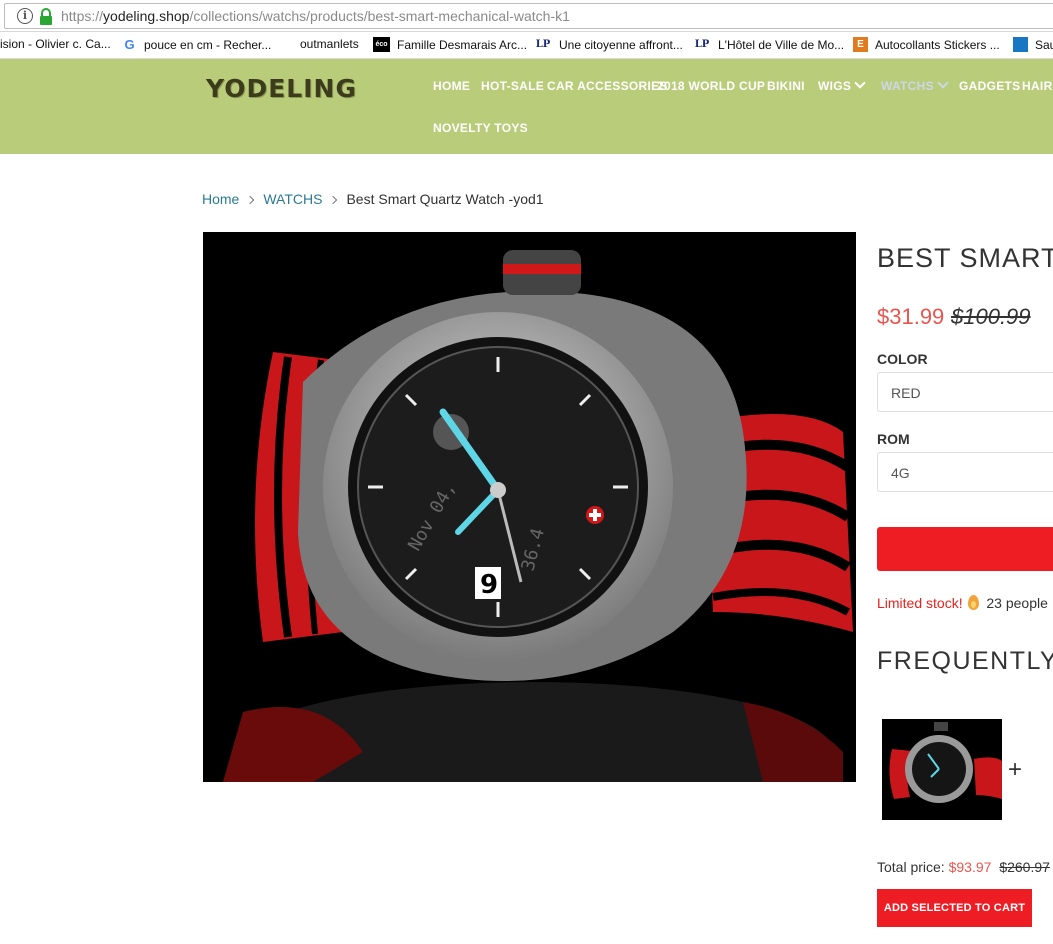 The height and width of the screenshot is (944, 1053). I want to click on color-label: COLOR, so click(902, 359).